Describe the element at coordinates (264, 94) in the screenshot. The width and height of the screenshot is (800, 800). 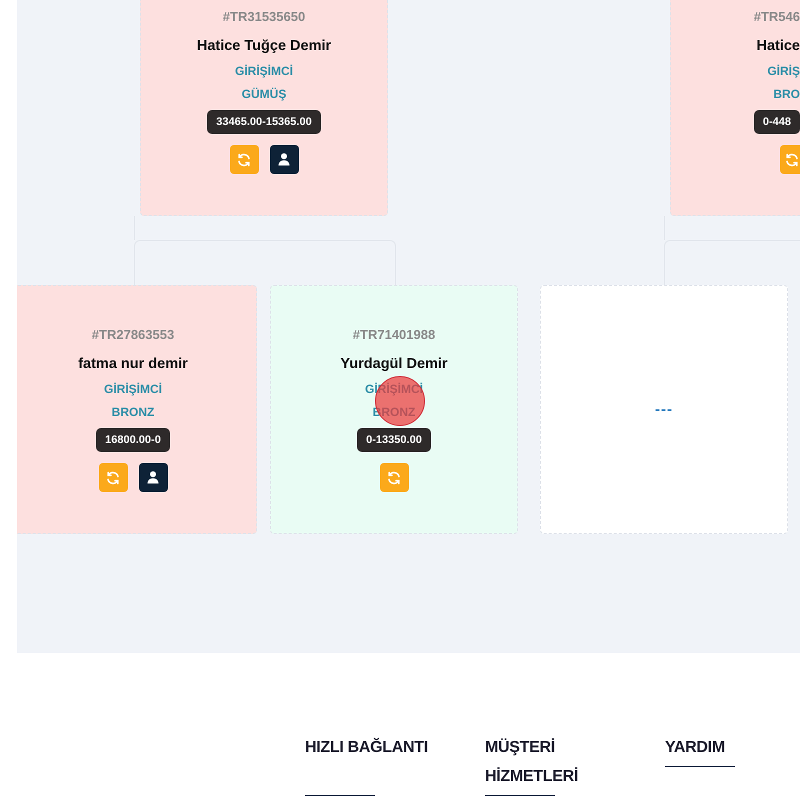
I see `member-rank: GÜMÜŞ` at that location.